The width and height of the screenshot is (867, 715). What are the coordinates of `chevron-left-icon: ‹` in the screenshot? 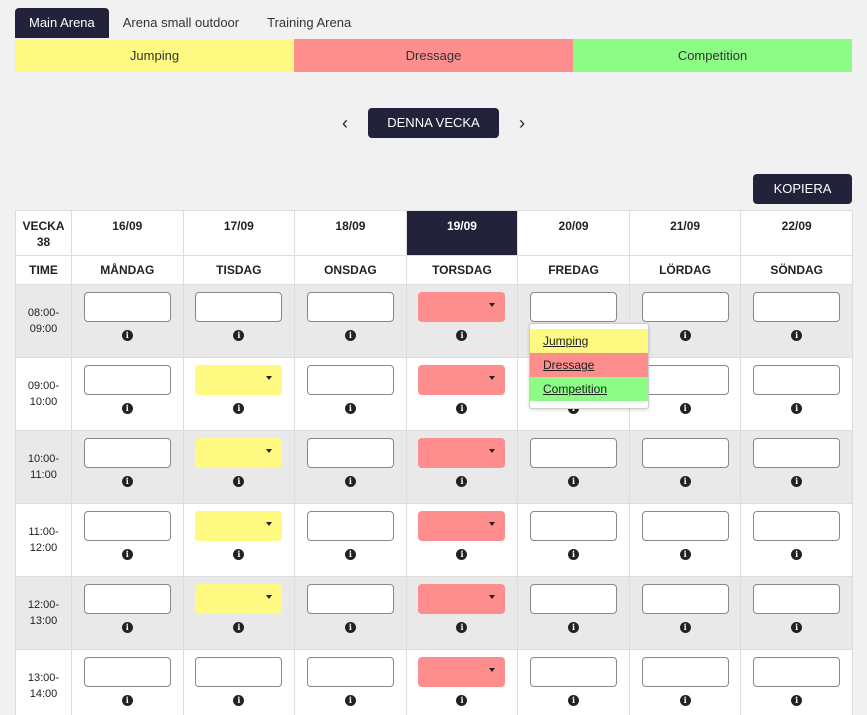 It's located at (345, 123).